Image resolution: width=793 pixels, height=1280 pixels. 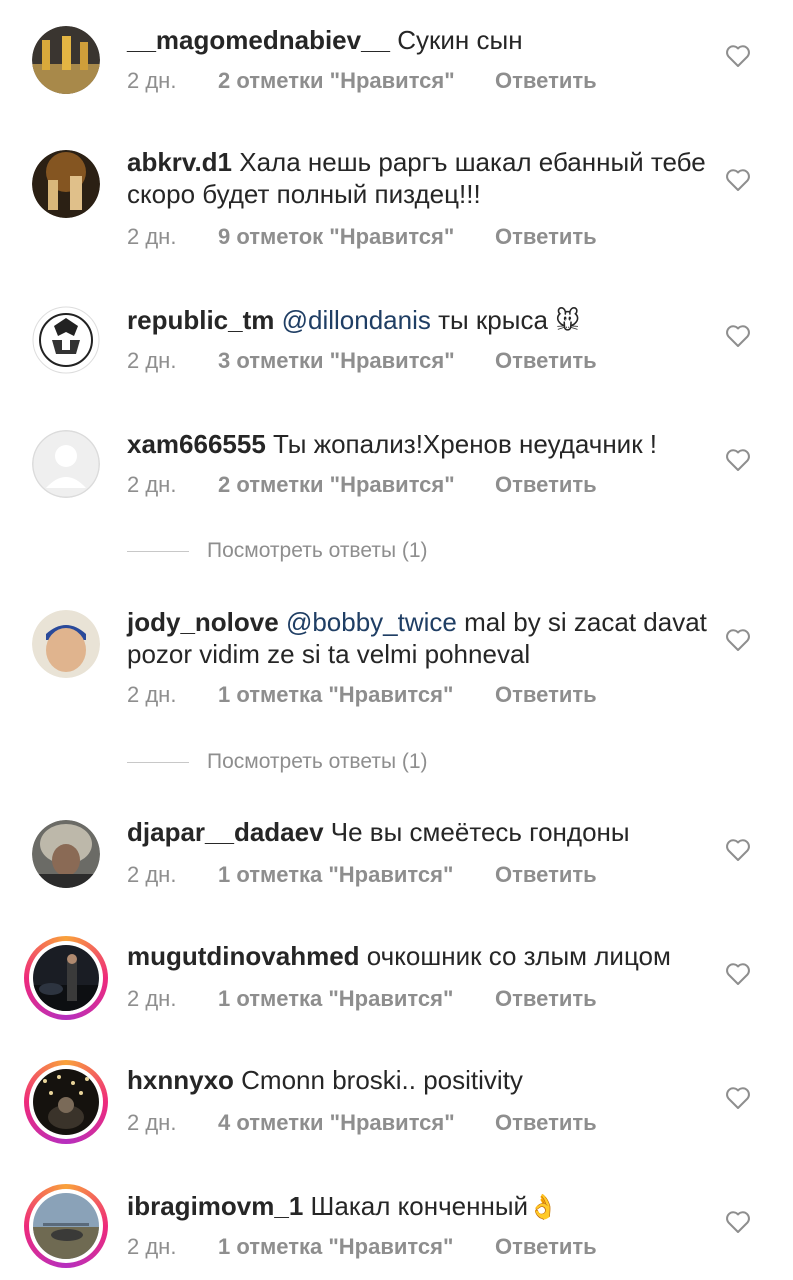 I want to click on comment-mention: @dillondanis, so click(x=356, y=320).